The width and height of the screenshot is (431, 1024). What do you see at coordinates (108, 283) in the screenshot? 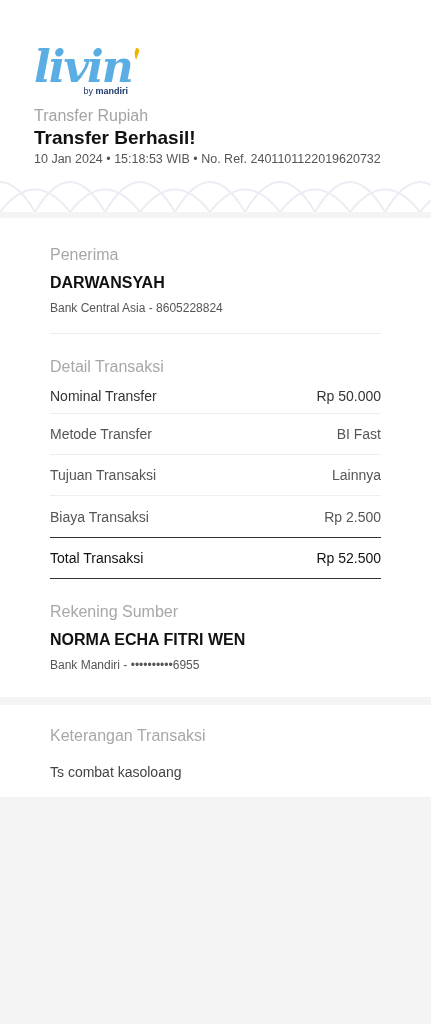
I see `recipient-name: DARWANSYAH` at bounding box center [108, 283].